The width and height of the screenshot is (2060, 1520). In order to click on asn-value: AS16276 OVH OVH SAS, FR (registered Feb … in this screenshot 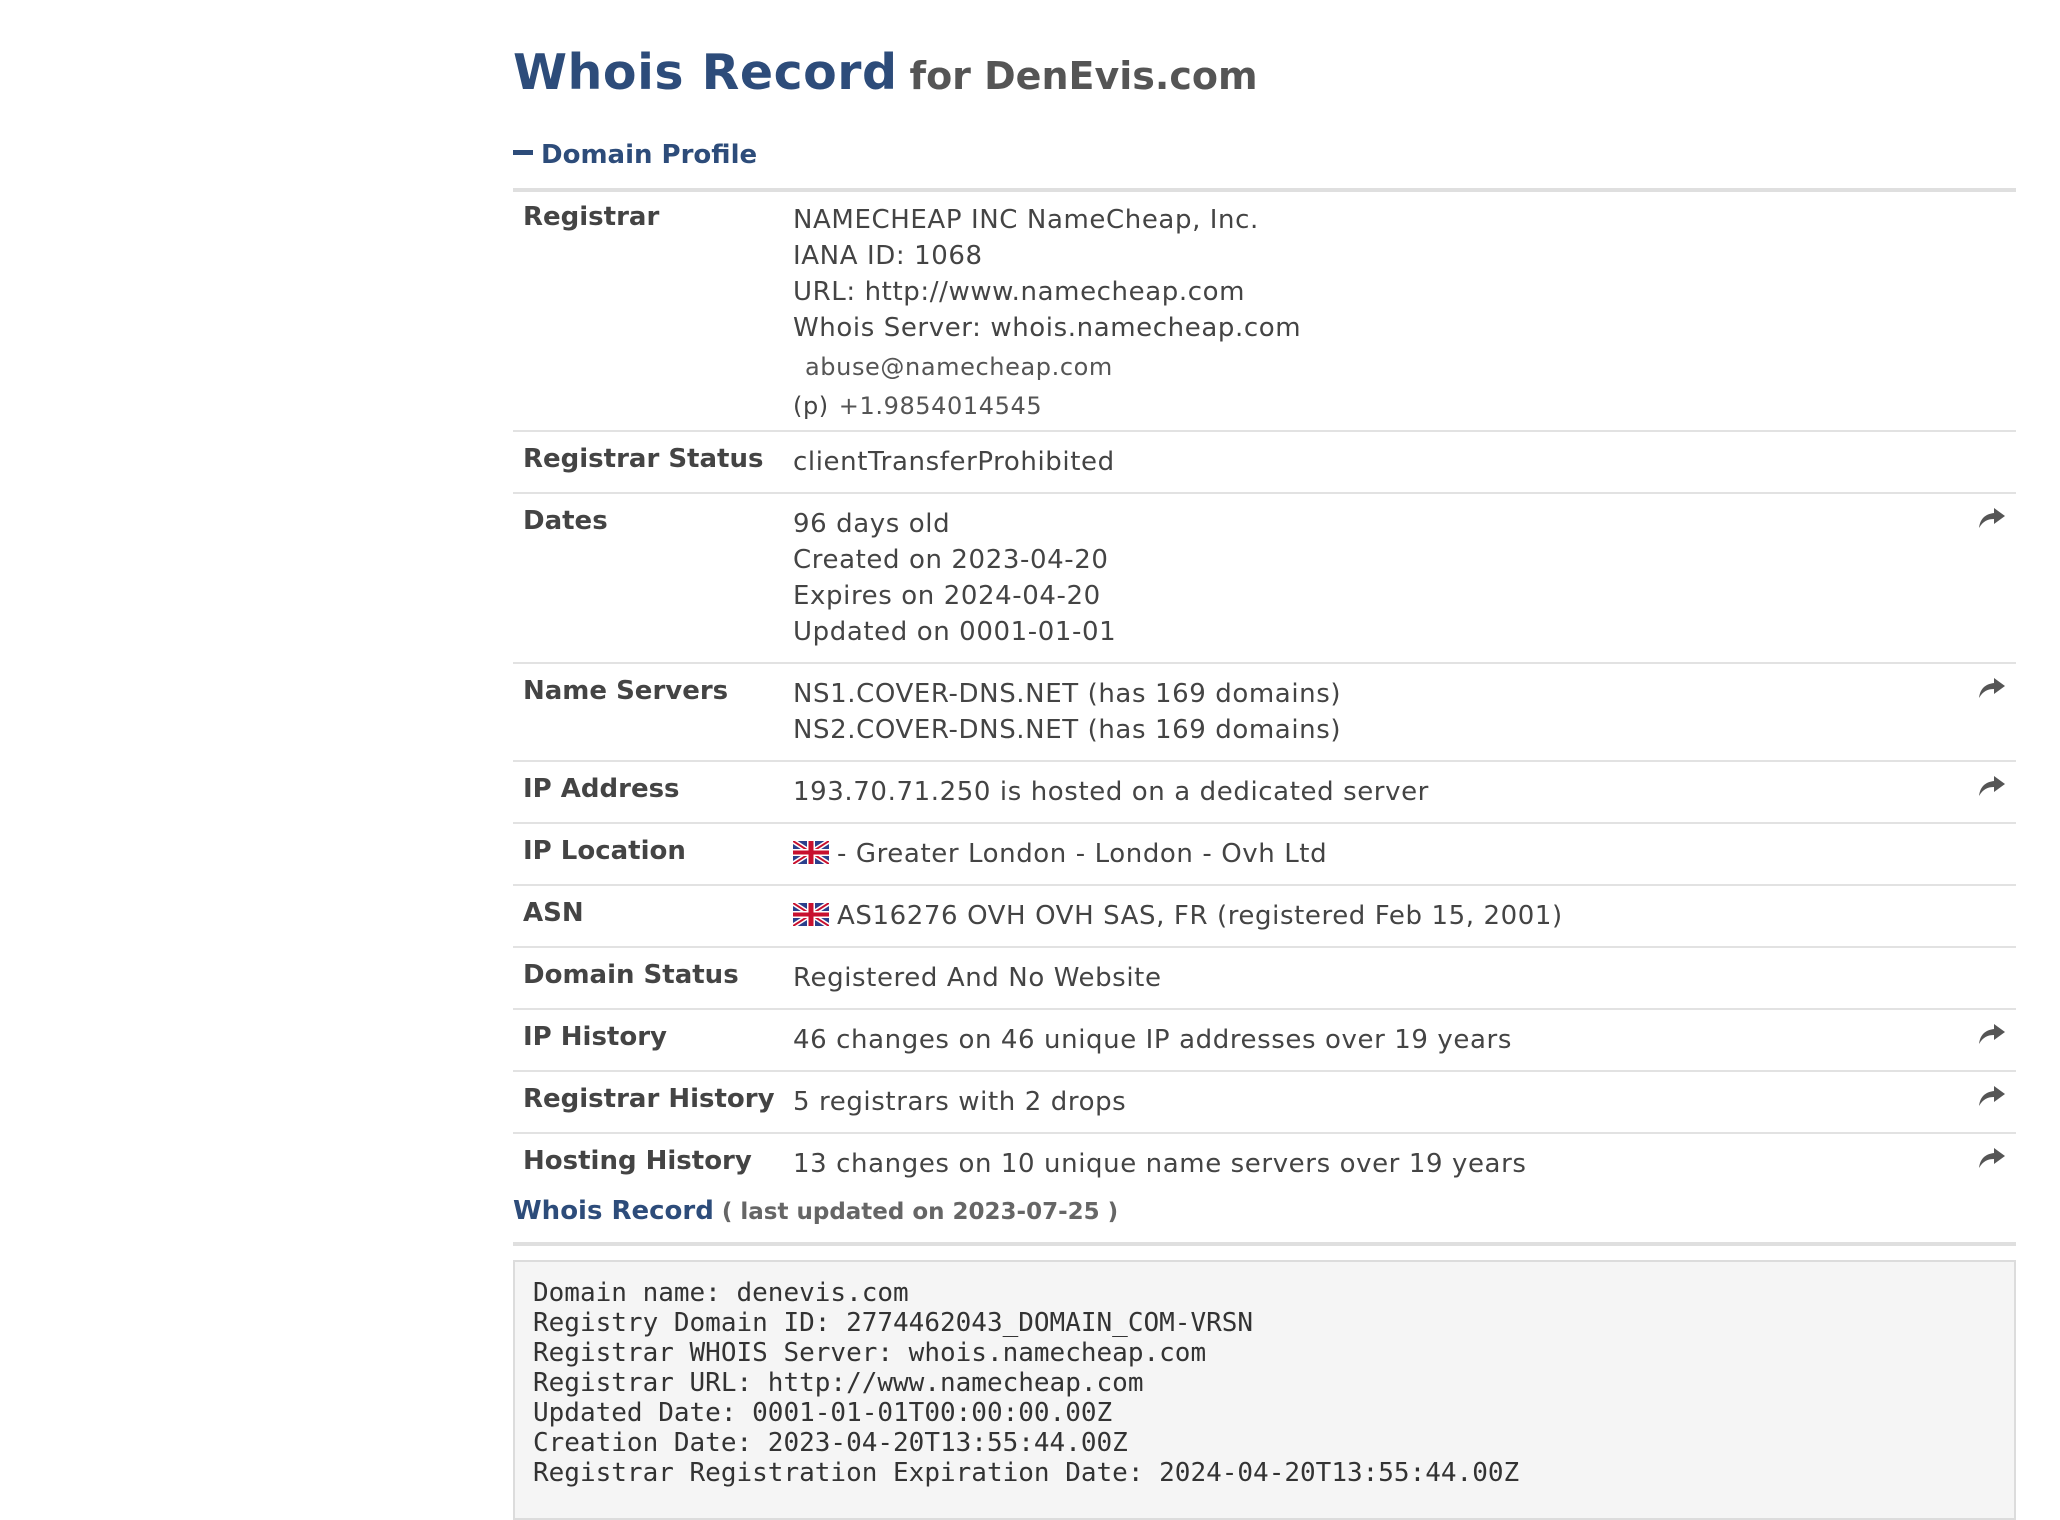, I will do `click(1374, 916)`.